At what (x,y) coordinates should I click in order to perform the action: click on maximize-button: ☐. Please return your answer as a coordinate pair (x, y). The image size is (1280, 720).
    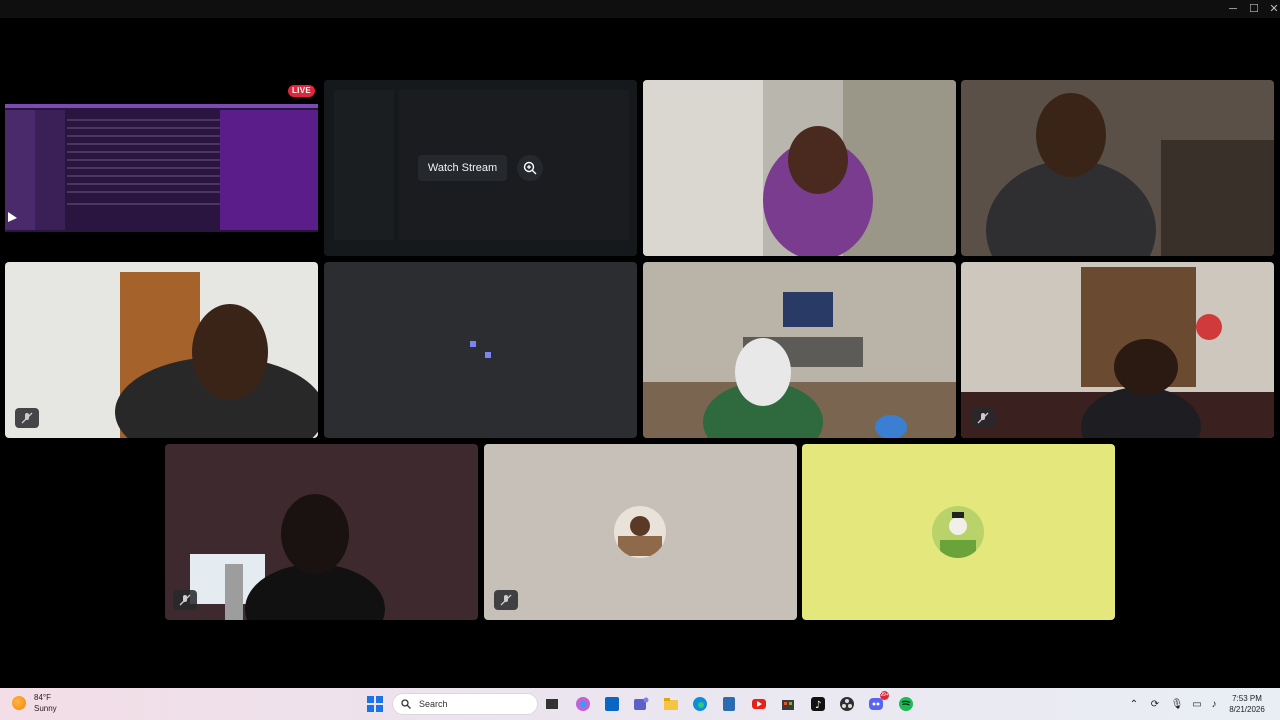
    Looking at the image, I should click on (1254, 9).